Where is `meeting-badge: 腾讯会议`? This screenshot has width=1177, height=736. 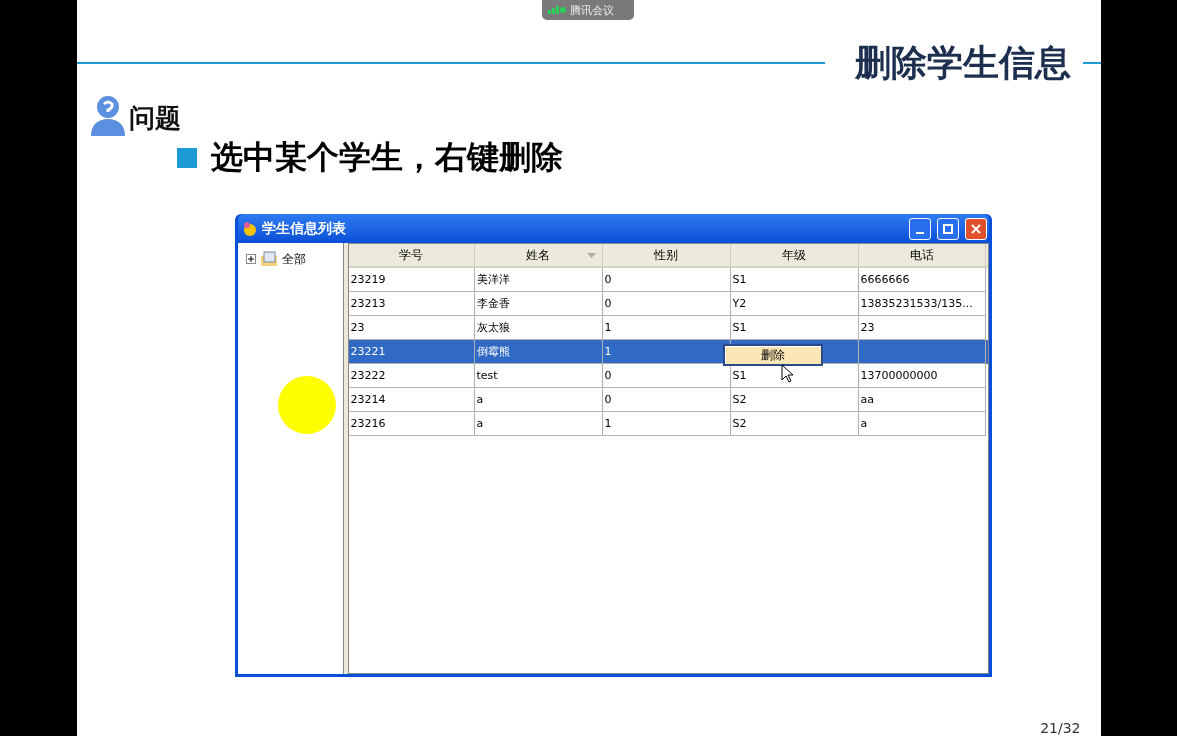
meeting-badge: 腾讯会议 is located at coordinates (587, 10).